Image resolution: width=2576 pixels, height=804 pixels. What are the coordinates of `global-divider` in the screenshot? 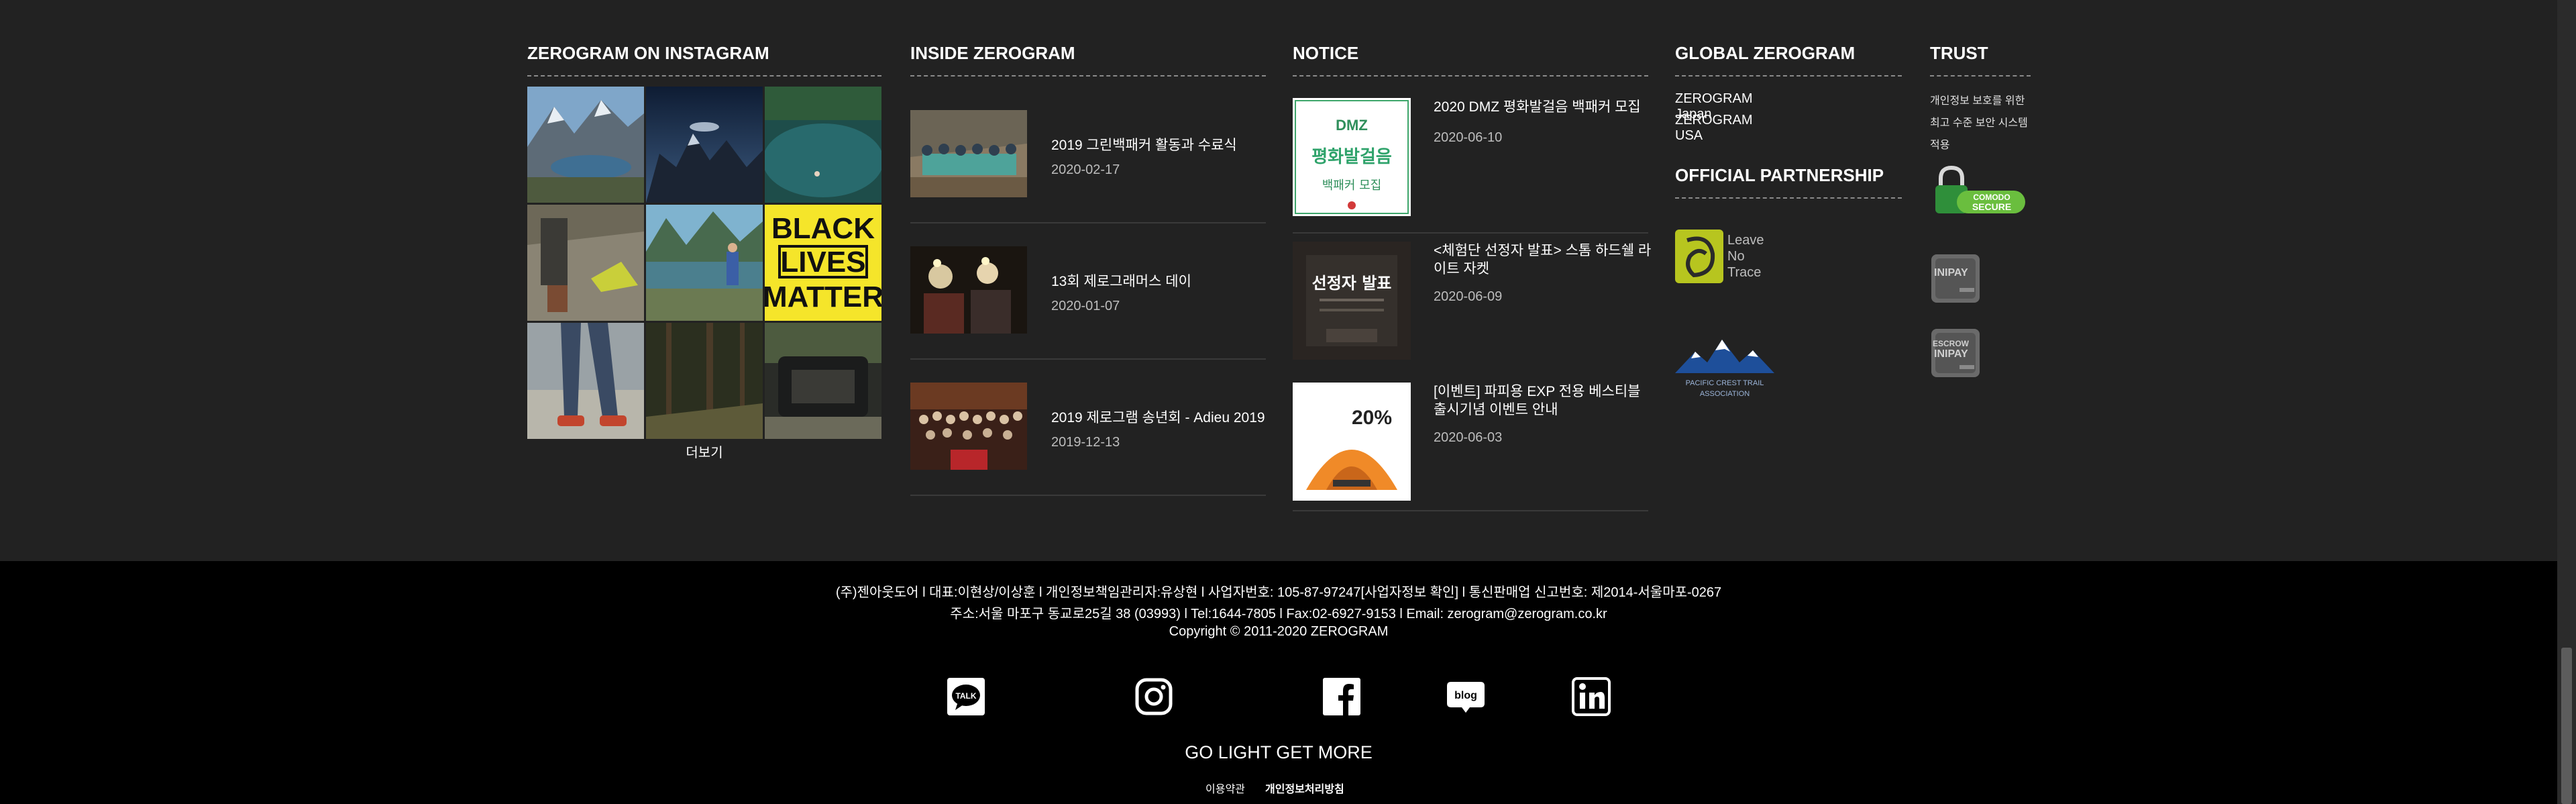 It's located at (1788, 76).